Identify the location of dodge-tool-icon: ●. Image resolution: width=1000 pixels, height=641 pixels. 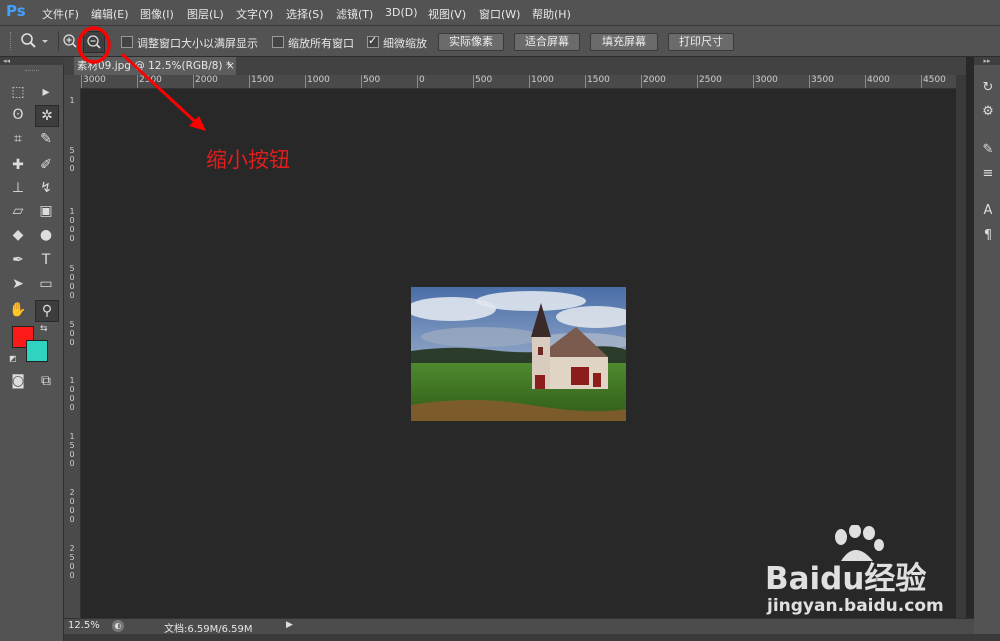
(46, 235).